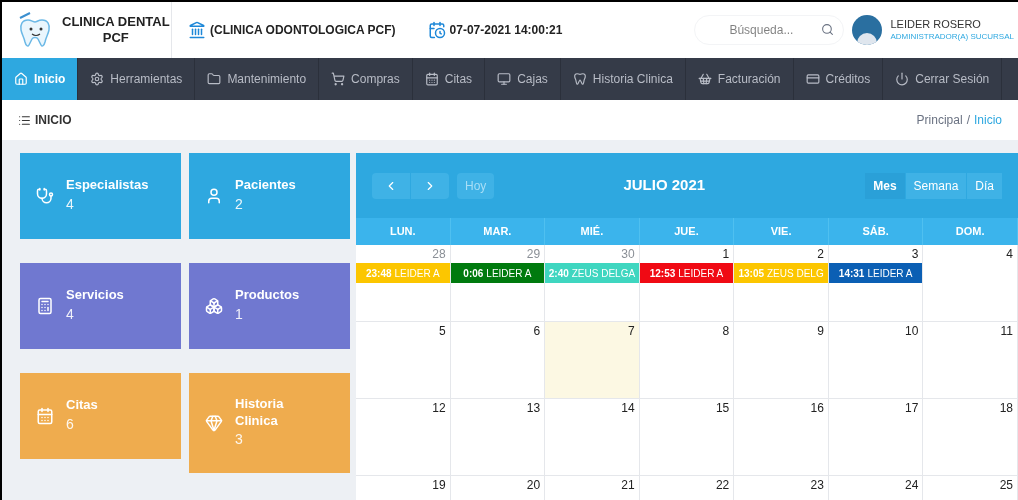 The image size is (1018, 500). I want to click on tile-count: 2, so click(239, 204).